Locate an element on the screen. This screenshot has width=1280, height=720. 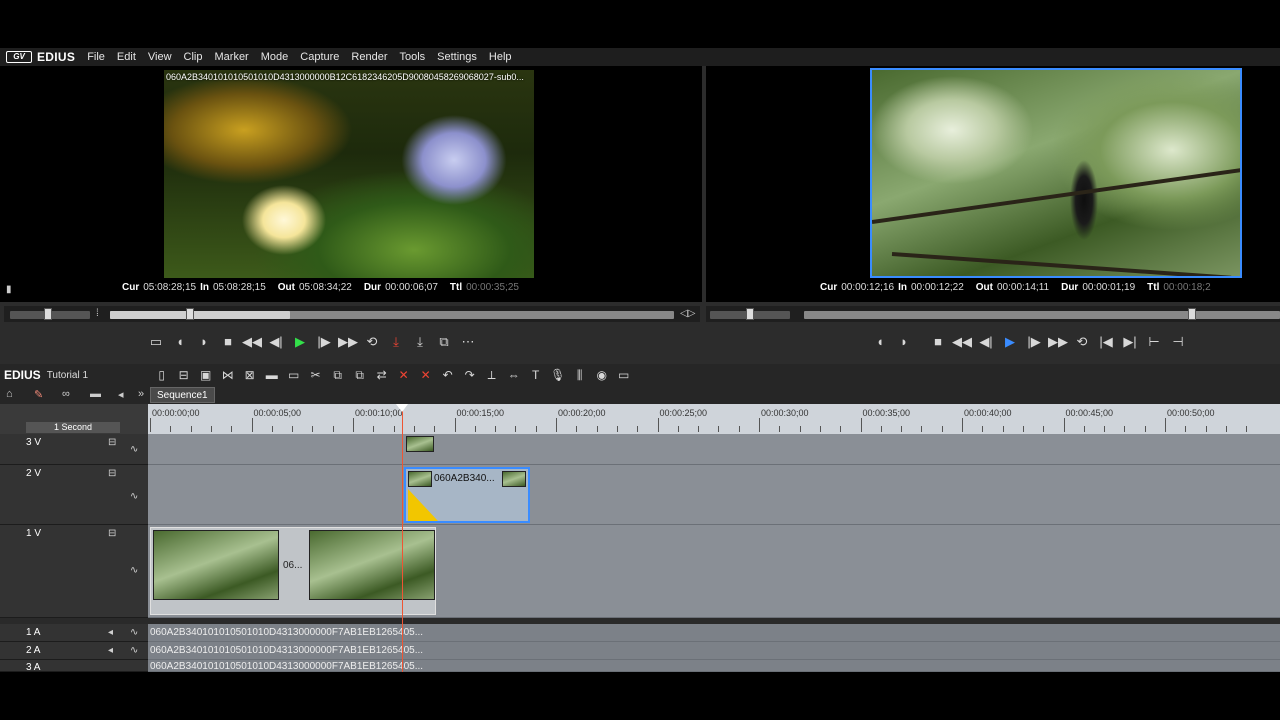
recorder-position-knob is located at coordinates (1192, 314).